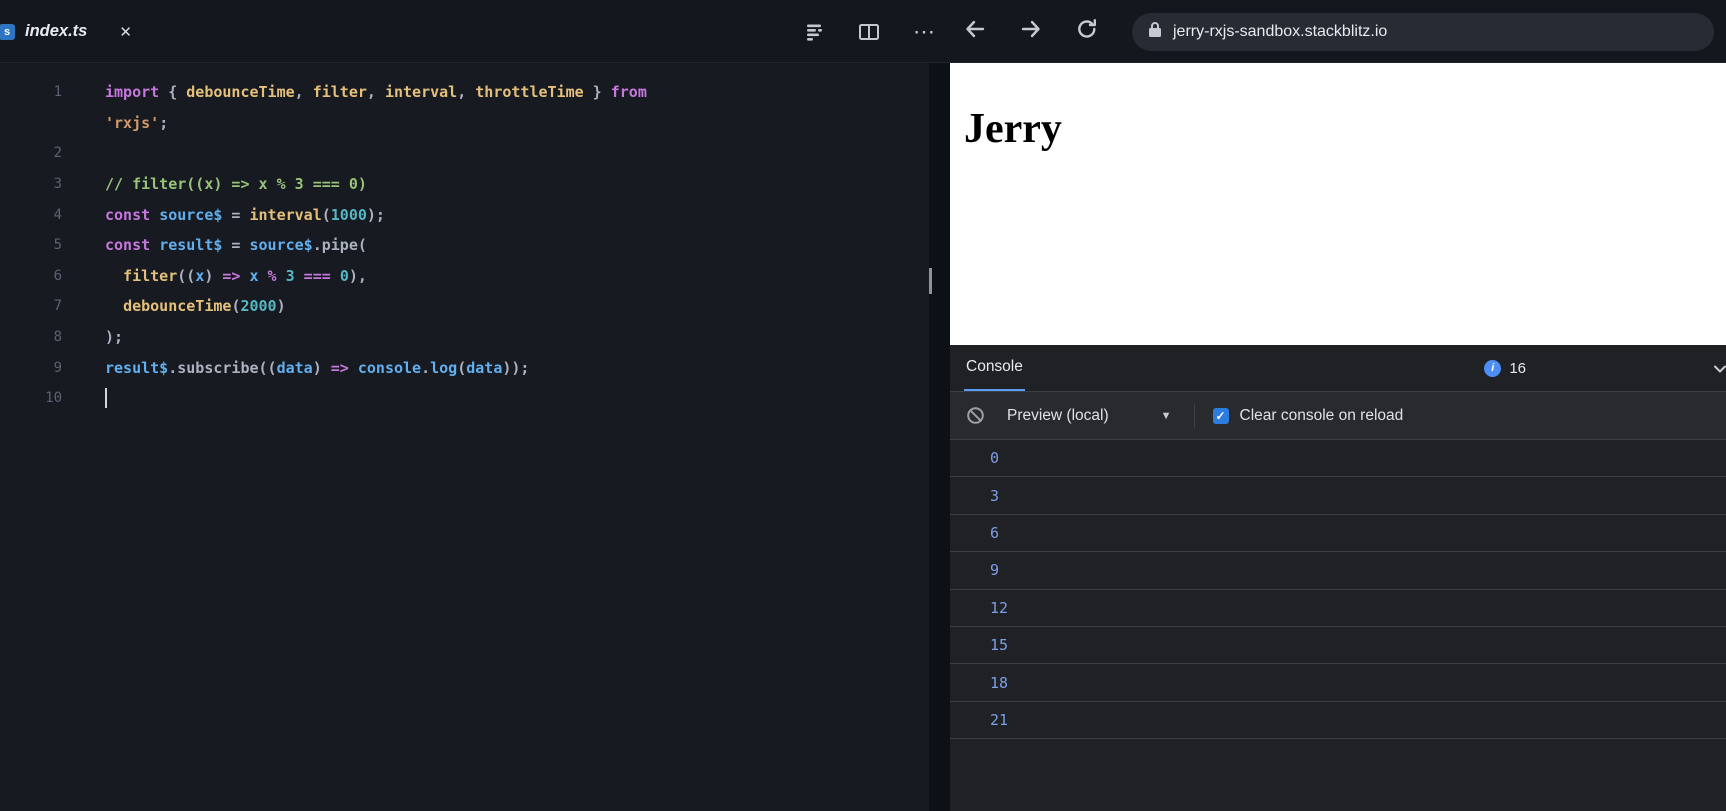 Image resolution: width=1726 pixels, height=811 pixels. I want to click on console-log-entry: 21, so click(1338, 720).